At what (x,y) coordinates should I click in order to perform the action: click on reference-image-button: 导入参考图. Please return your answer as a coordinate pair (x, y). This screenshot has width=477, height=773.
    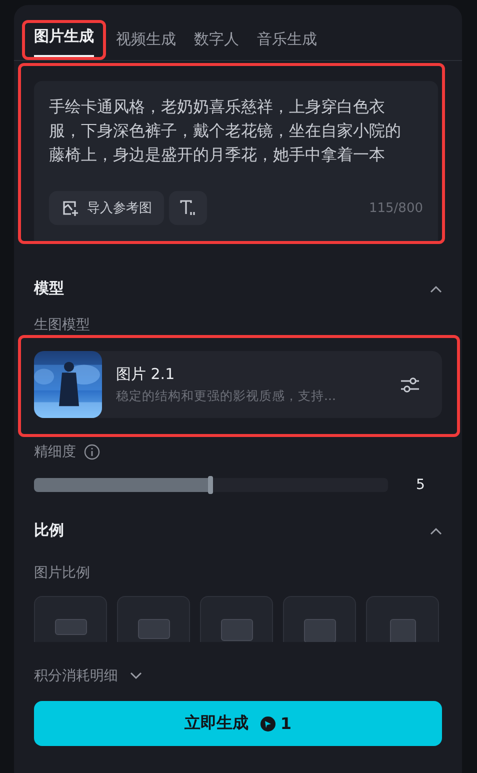
    Looking at the image, I should click on (106, 208).